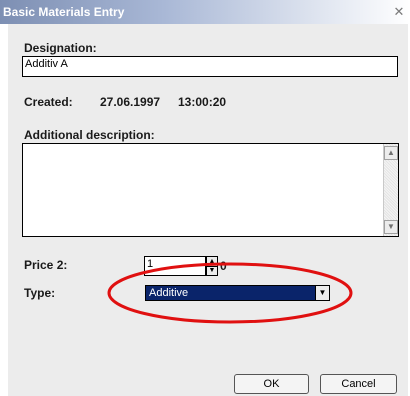  Describe the element at coordinates (48, 102) in the screenshot. I see `created-label: Created:` at that location.